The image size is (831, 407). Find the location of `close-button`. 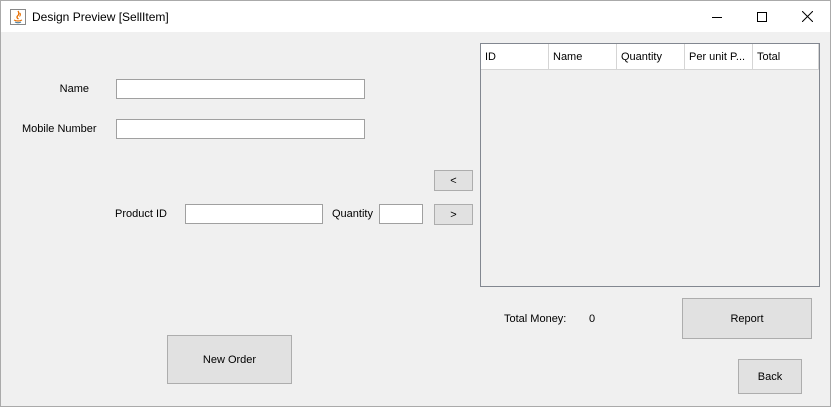

close-button is located at coordinates (807, 16).